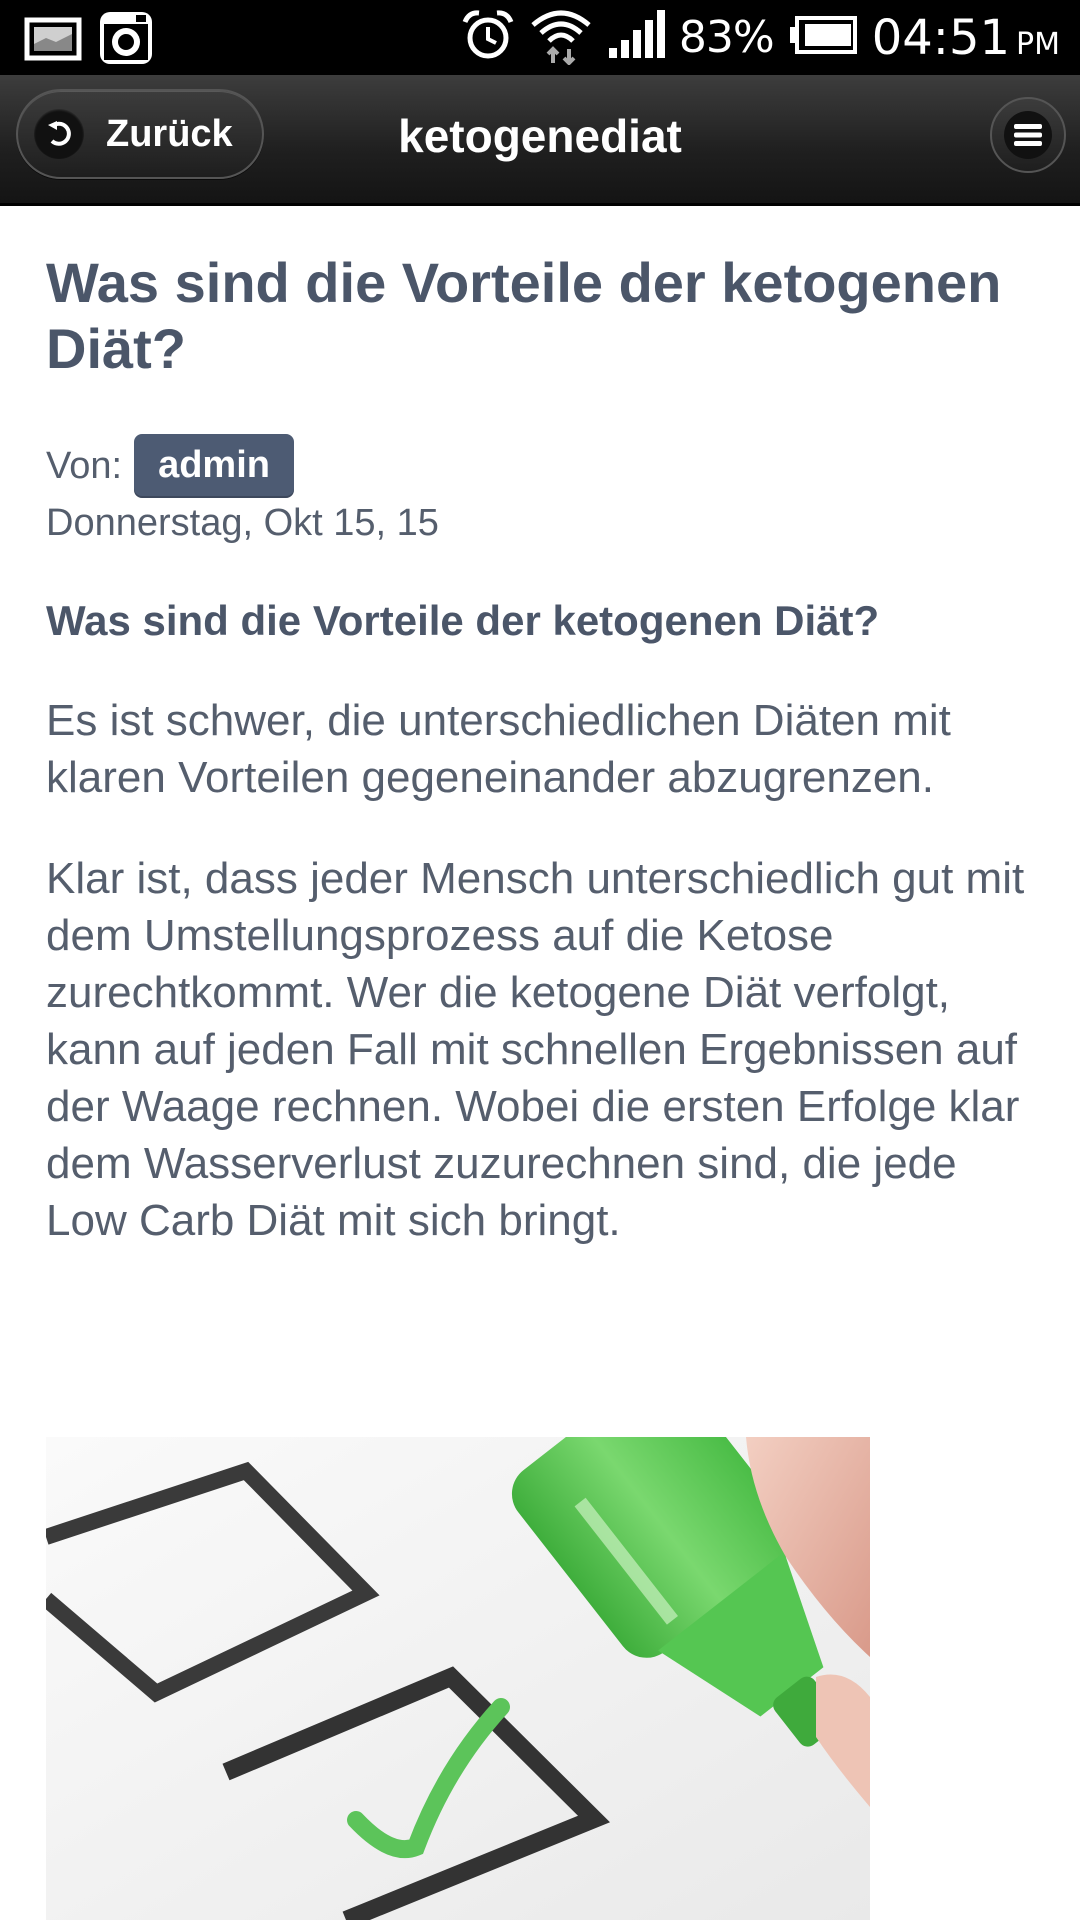 This screenshot has height=1920, width=1080. Describe the element at coordinates (53, 40) in the screenshot. I see `gallery-icon` at that location.